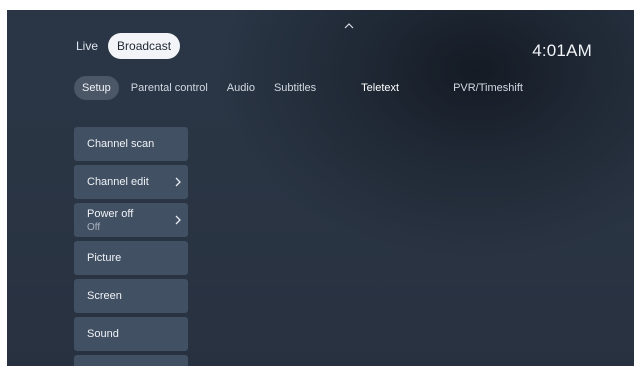 The width and height of the screenshot is (641, 366). I want to click on menu-item-value: Off, so click(94, 227).